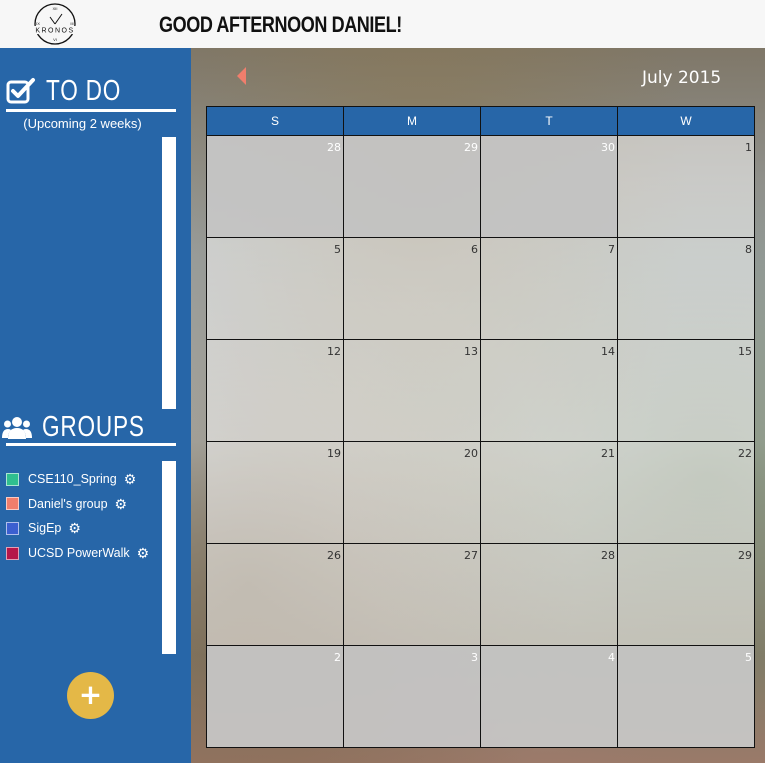 Image resolution: width=765 pixels, height=763 pixels. What do you see at coordinates (748, 249) in the screenshot?
I see `day-number: 8` at bounding box center [748, 249].